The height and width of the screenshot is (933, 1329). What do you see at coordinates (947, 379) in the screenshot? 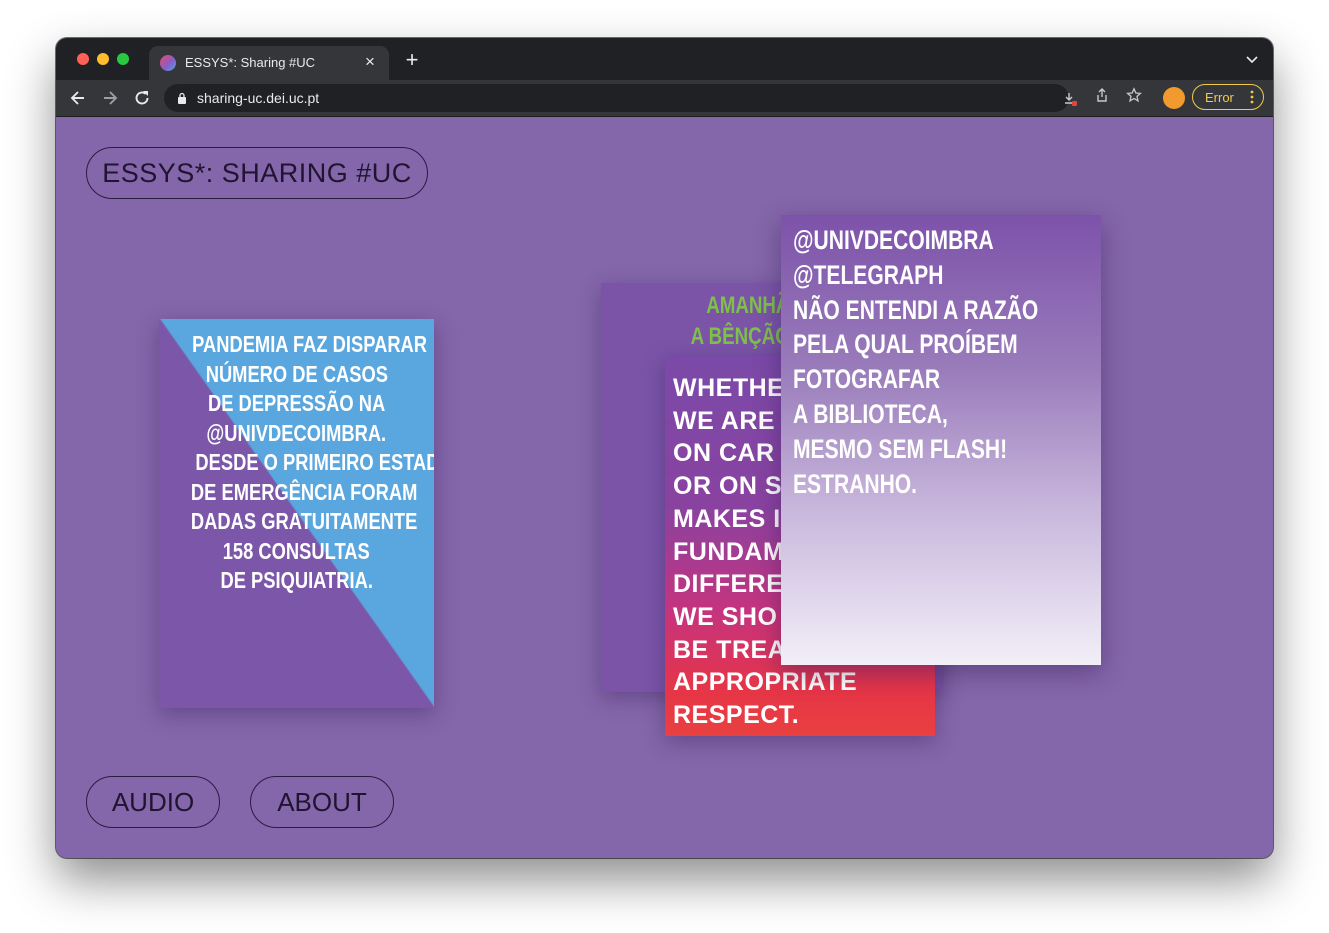
I see `post-card-line: FOTOGRAFAR` at bounding box center [947, 379].